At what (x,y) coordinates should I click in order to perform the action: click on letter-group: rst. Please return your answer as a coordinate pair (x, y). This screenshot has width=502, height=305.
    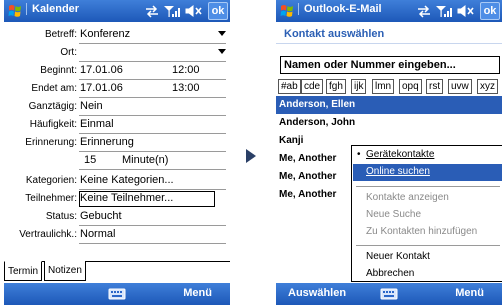
    Looking at the image, I should click on (435, 86).